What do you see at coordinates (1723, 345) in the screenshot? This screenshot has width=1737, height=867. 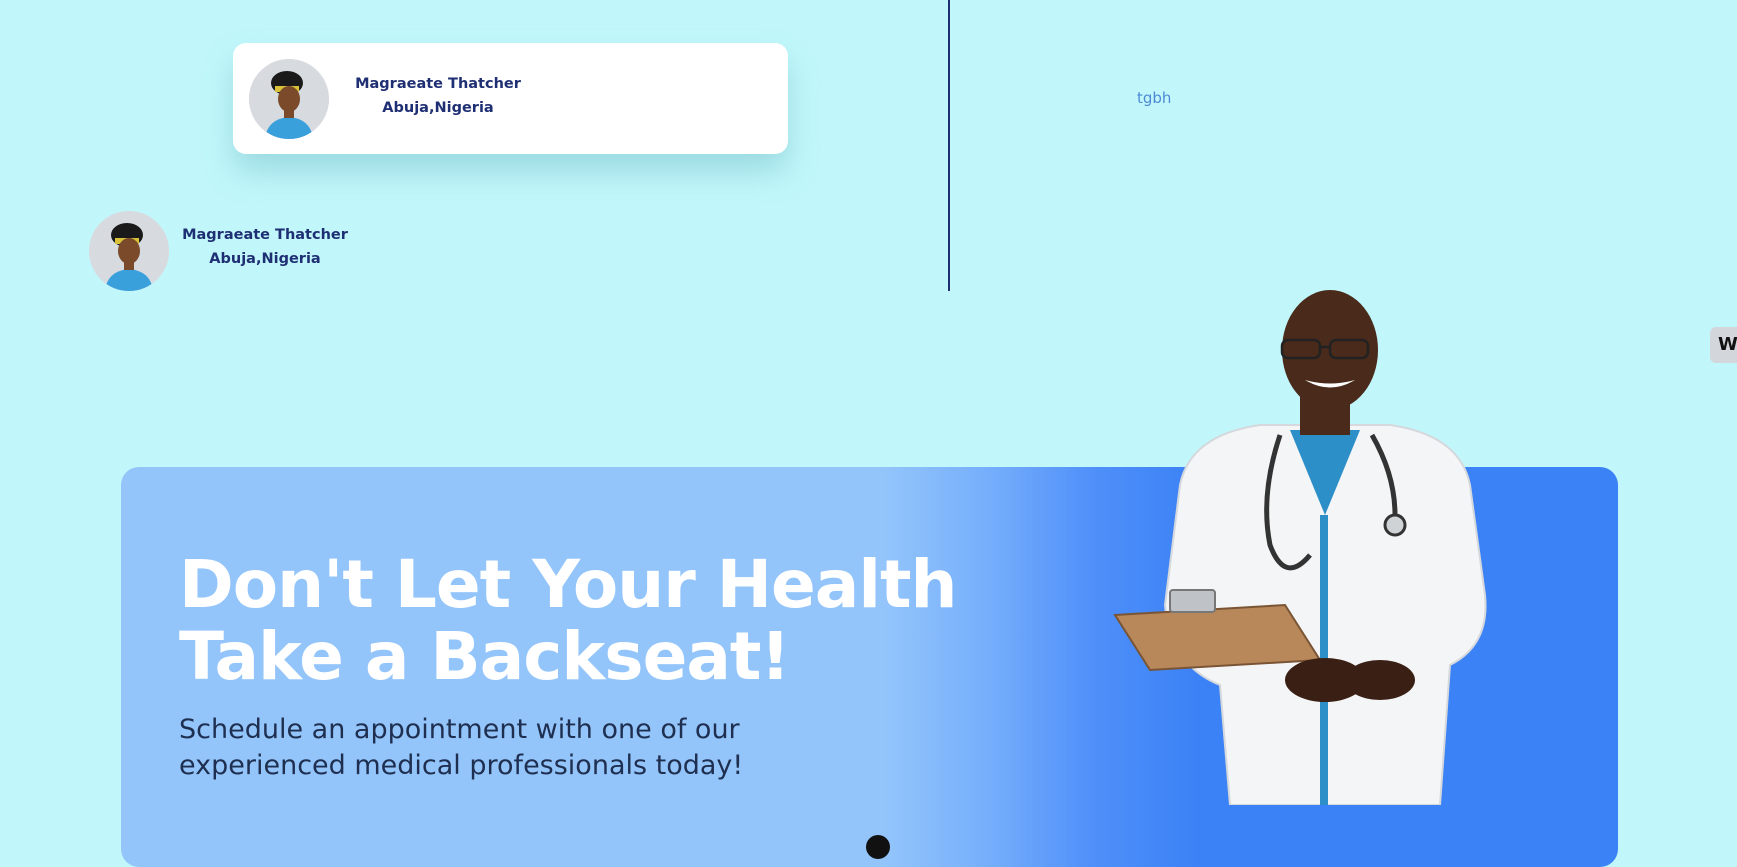 I see `edge-tab: W` at bounding box center [1723, 345].